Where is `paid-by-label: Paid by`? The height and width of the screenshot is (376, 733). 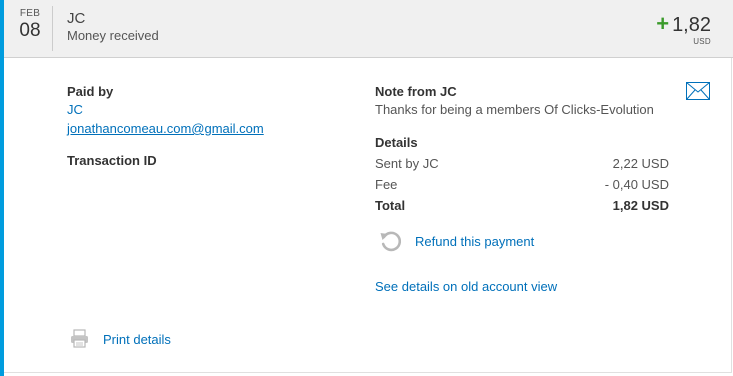 paid-by-label: Paid by is located at coordinates (90, 91).